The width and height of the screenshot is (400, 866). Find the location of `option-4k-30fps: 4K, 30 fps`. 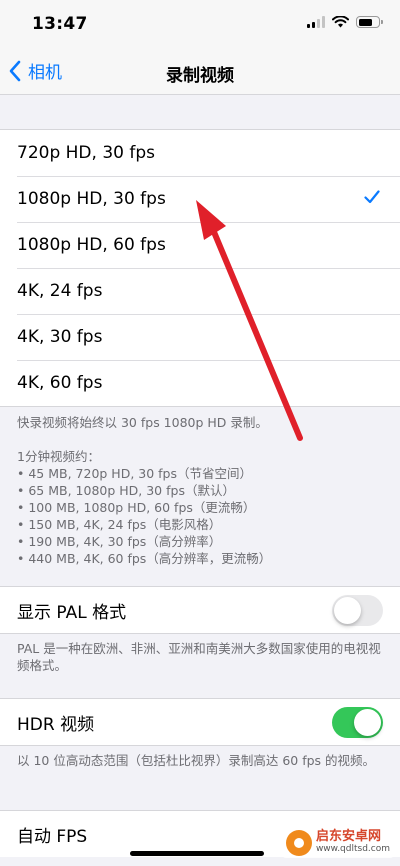

option-4k-30fps: 4K, 30 fps is located at coordinates (200, 337).